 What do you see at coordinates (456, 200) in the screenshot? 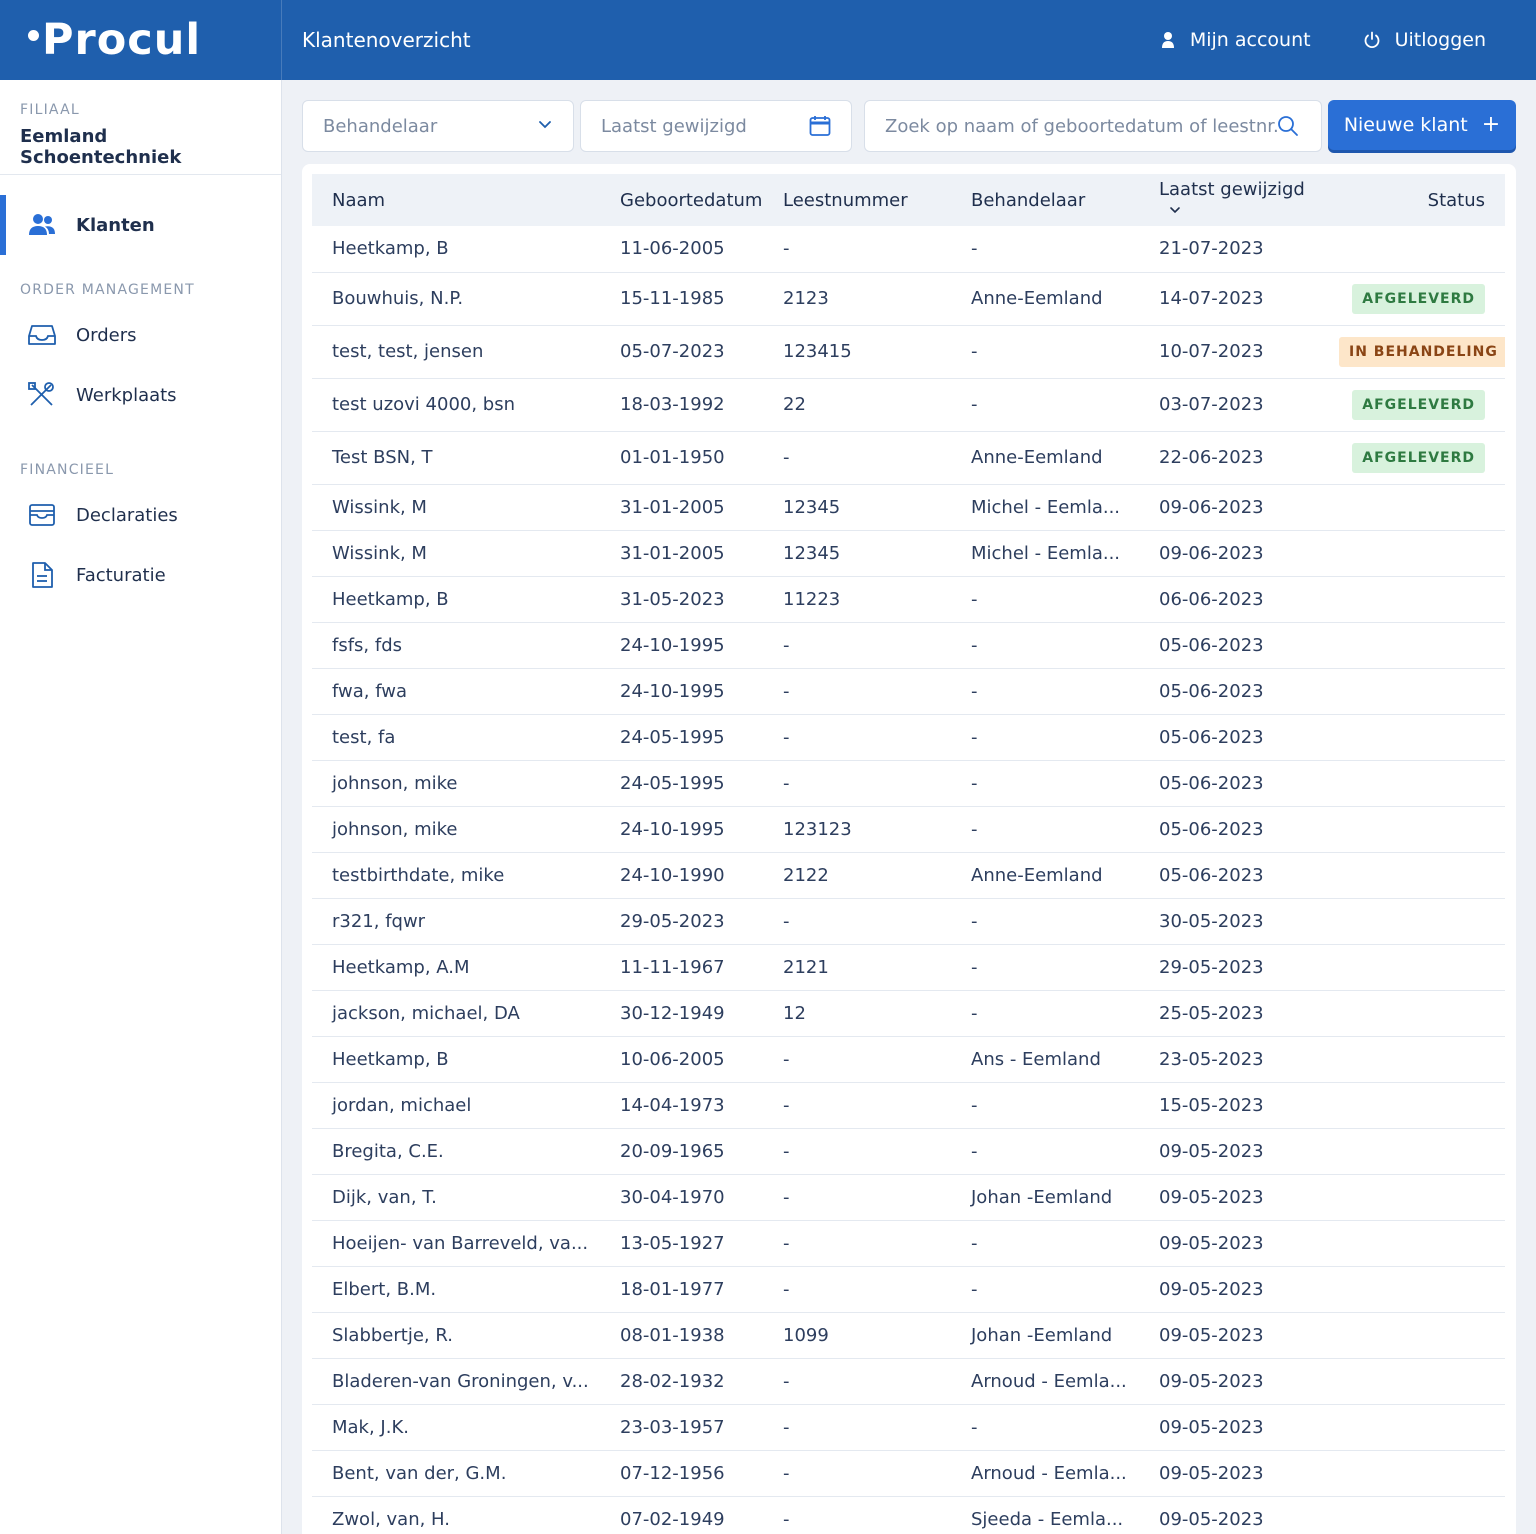
I see `column-header-naam: Naam` at bounding box center [456, 200].